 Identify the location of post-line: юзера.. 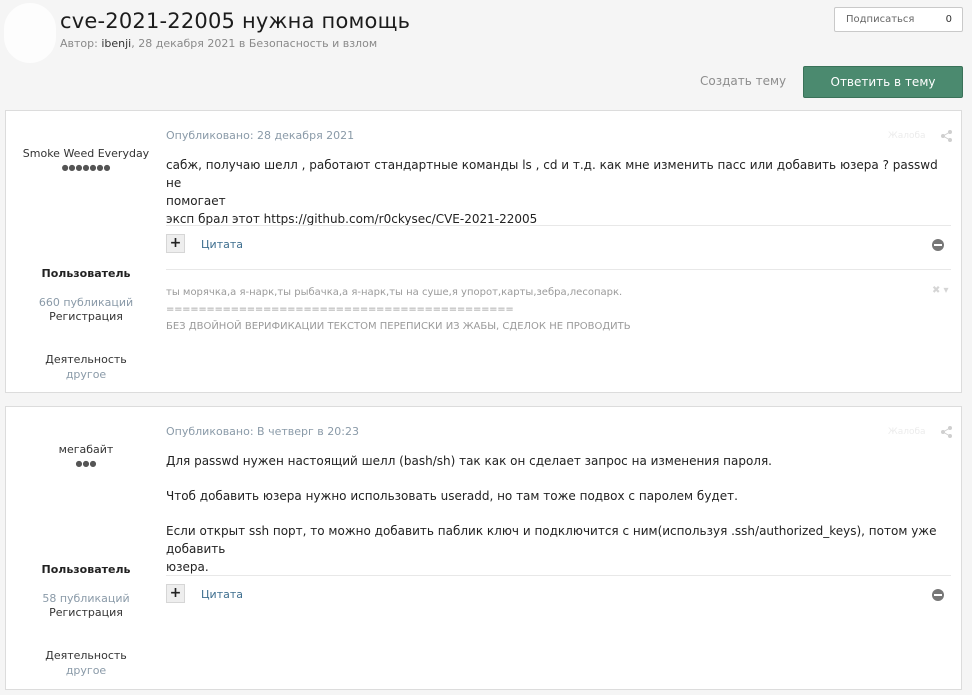
(187, 567).